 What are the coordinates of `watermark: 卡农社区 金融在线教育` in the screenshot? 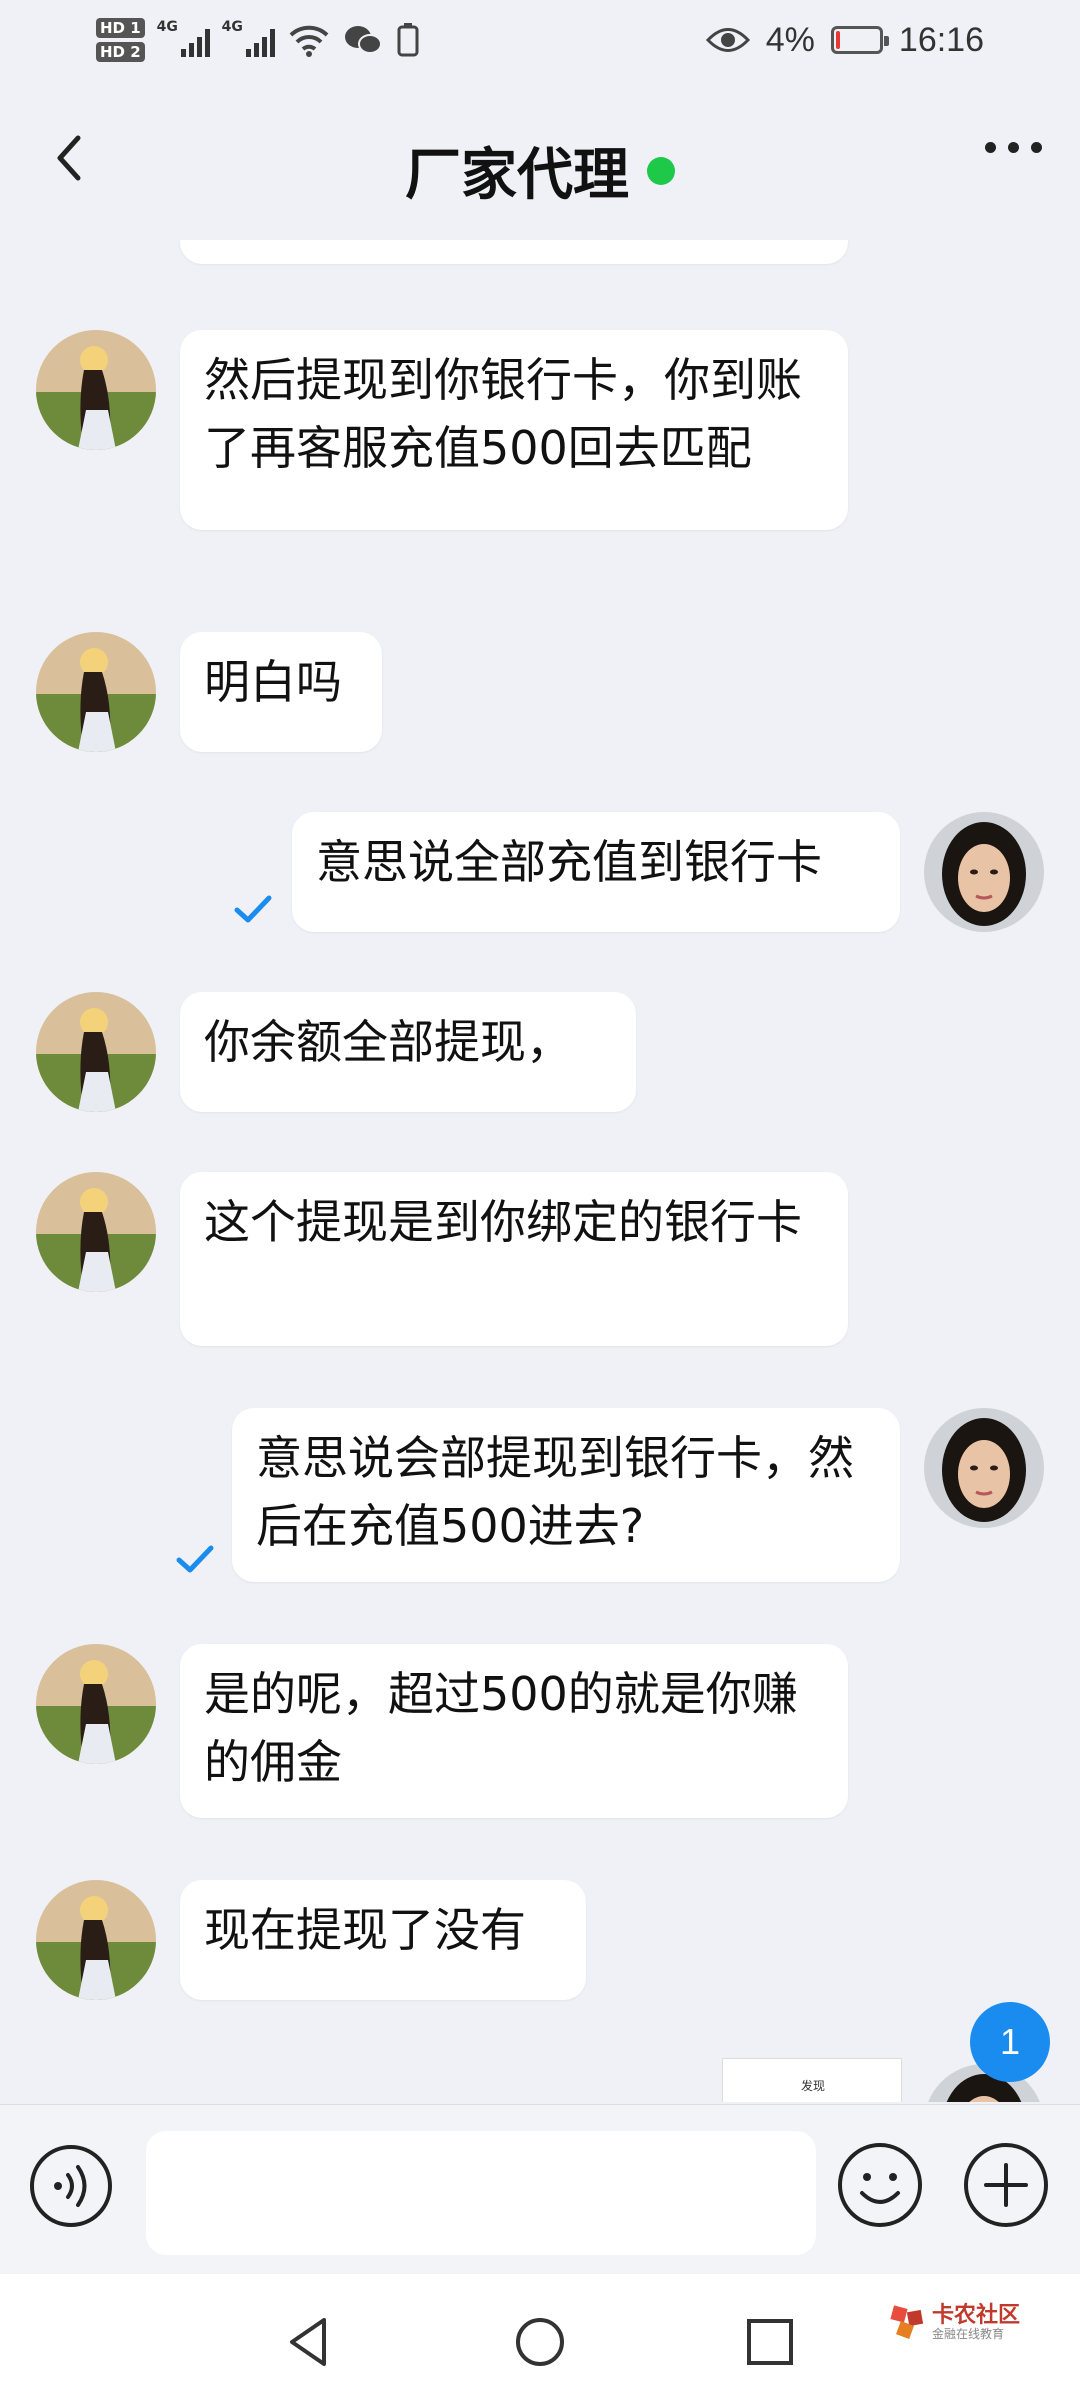 It's located at (955, 2322).